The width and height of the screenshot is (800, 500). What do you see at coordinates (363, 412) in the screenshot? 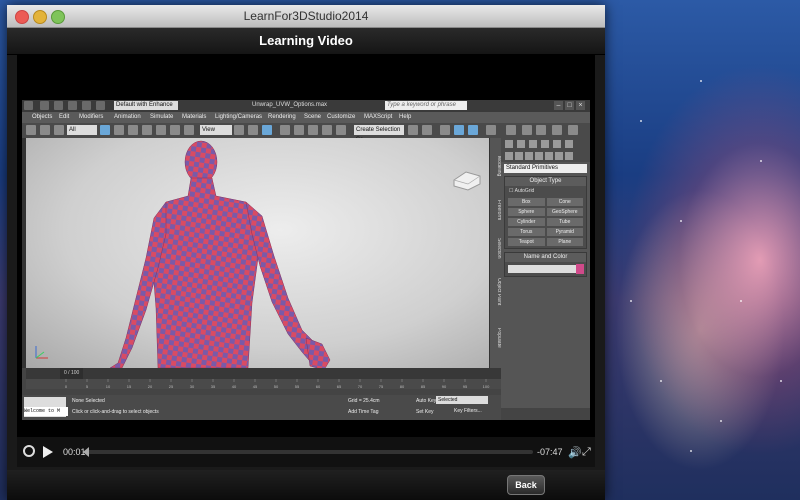
I see `add-time-tag: Add Time Tag` at bounding box center [363, 412].